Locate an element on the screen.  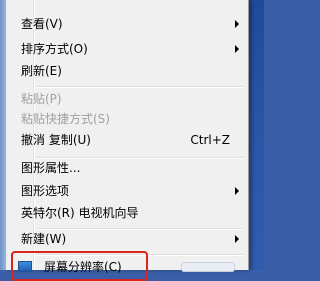
menu-item-shortcut: Ctrl+Z is located at coordinates (210, 140).